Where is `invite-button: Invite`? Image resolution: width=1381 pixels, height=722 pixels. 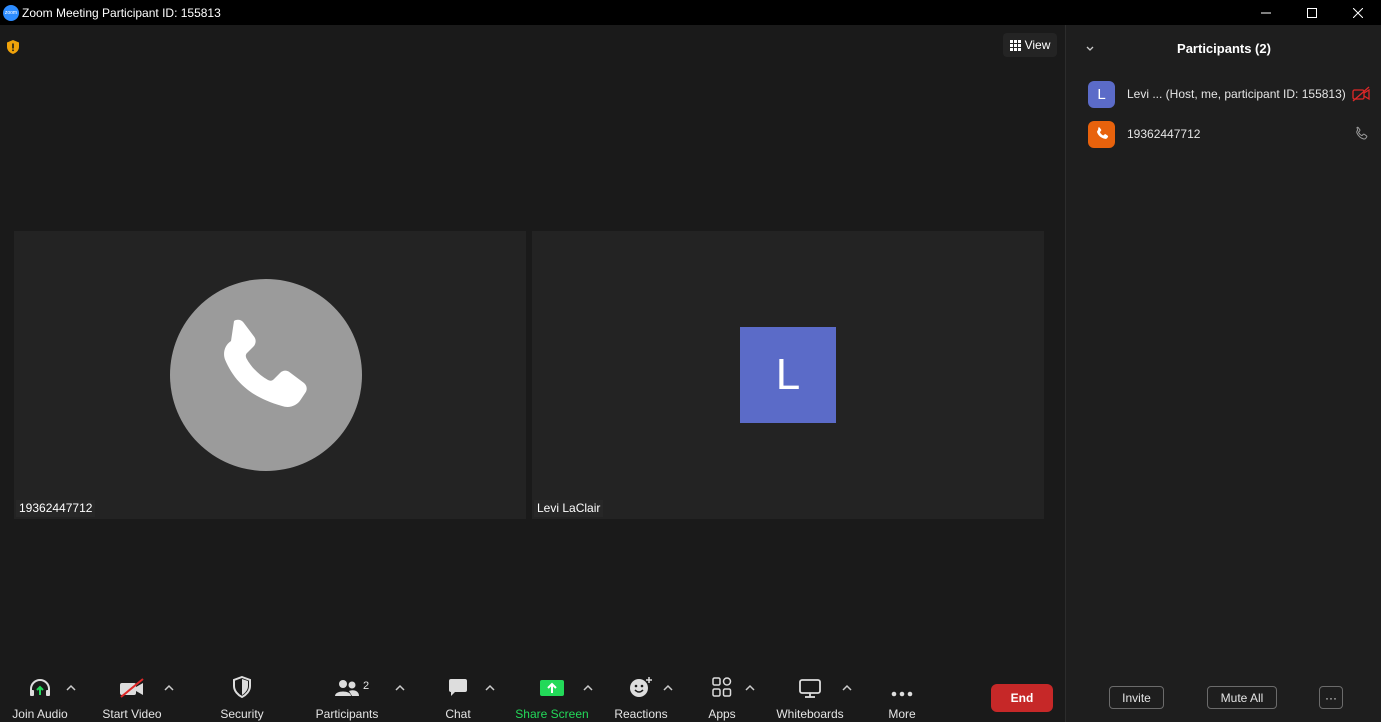 invite-button: Invite is located at coordinates (1136, 697).